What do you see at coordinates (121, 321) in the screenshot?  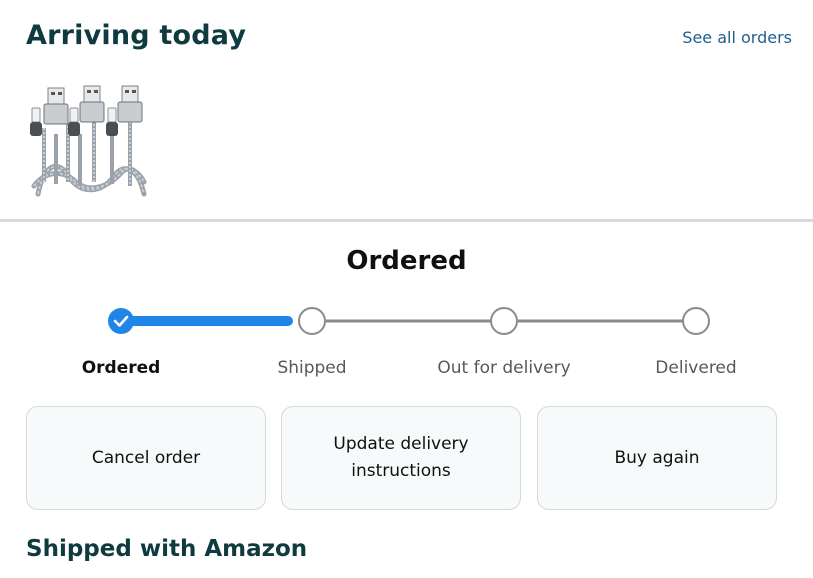 I see `step-ordered-check-icon` at bounding box center [121, 321].